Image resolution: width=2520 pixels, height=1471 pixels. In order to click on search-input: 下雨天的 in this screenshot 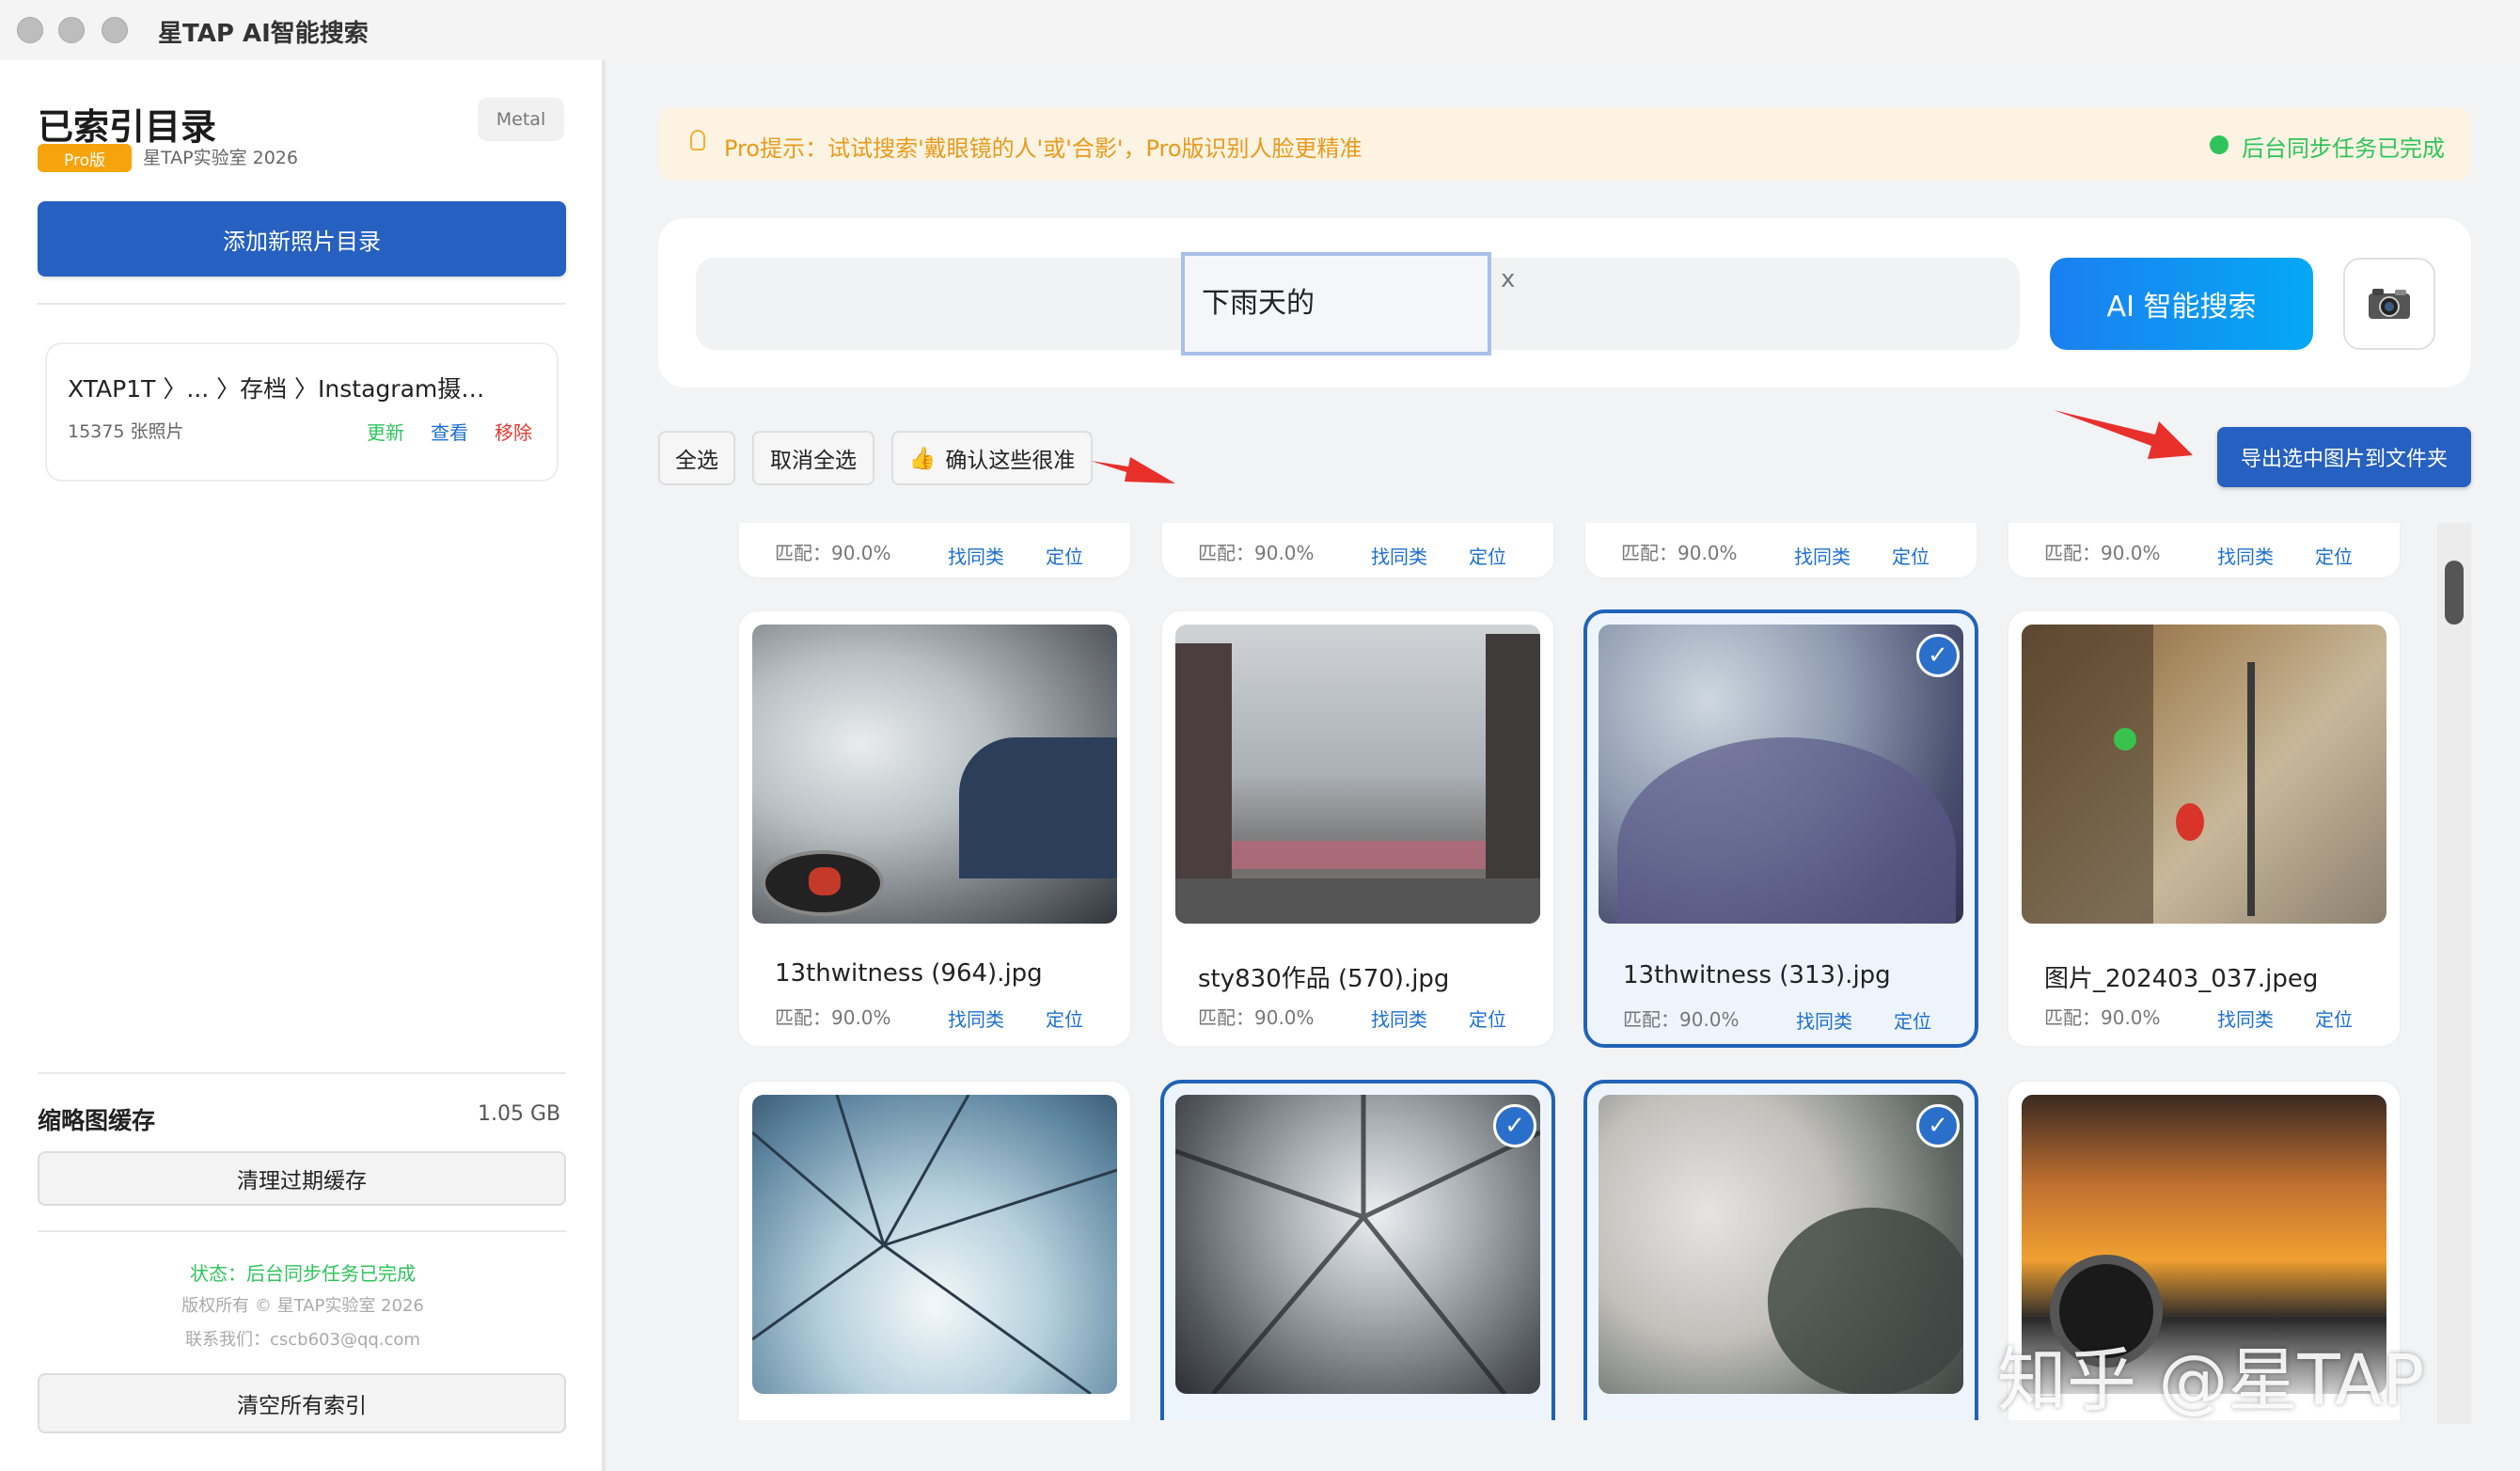, I will do `click(1336, 304)`.